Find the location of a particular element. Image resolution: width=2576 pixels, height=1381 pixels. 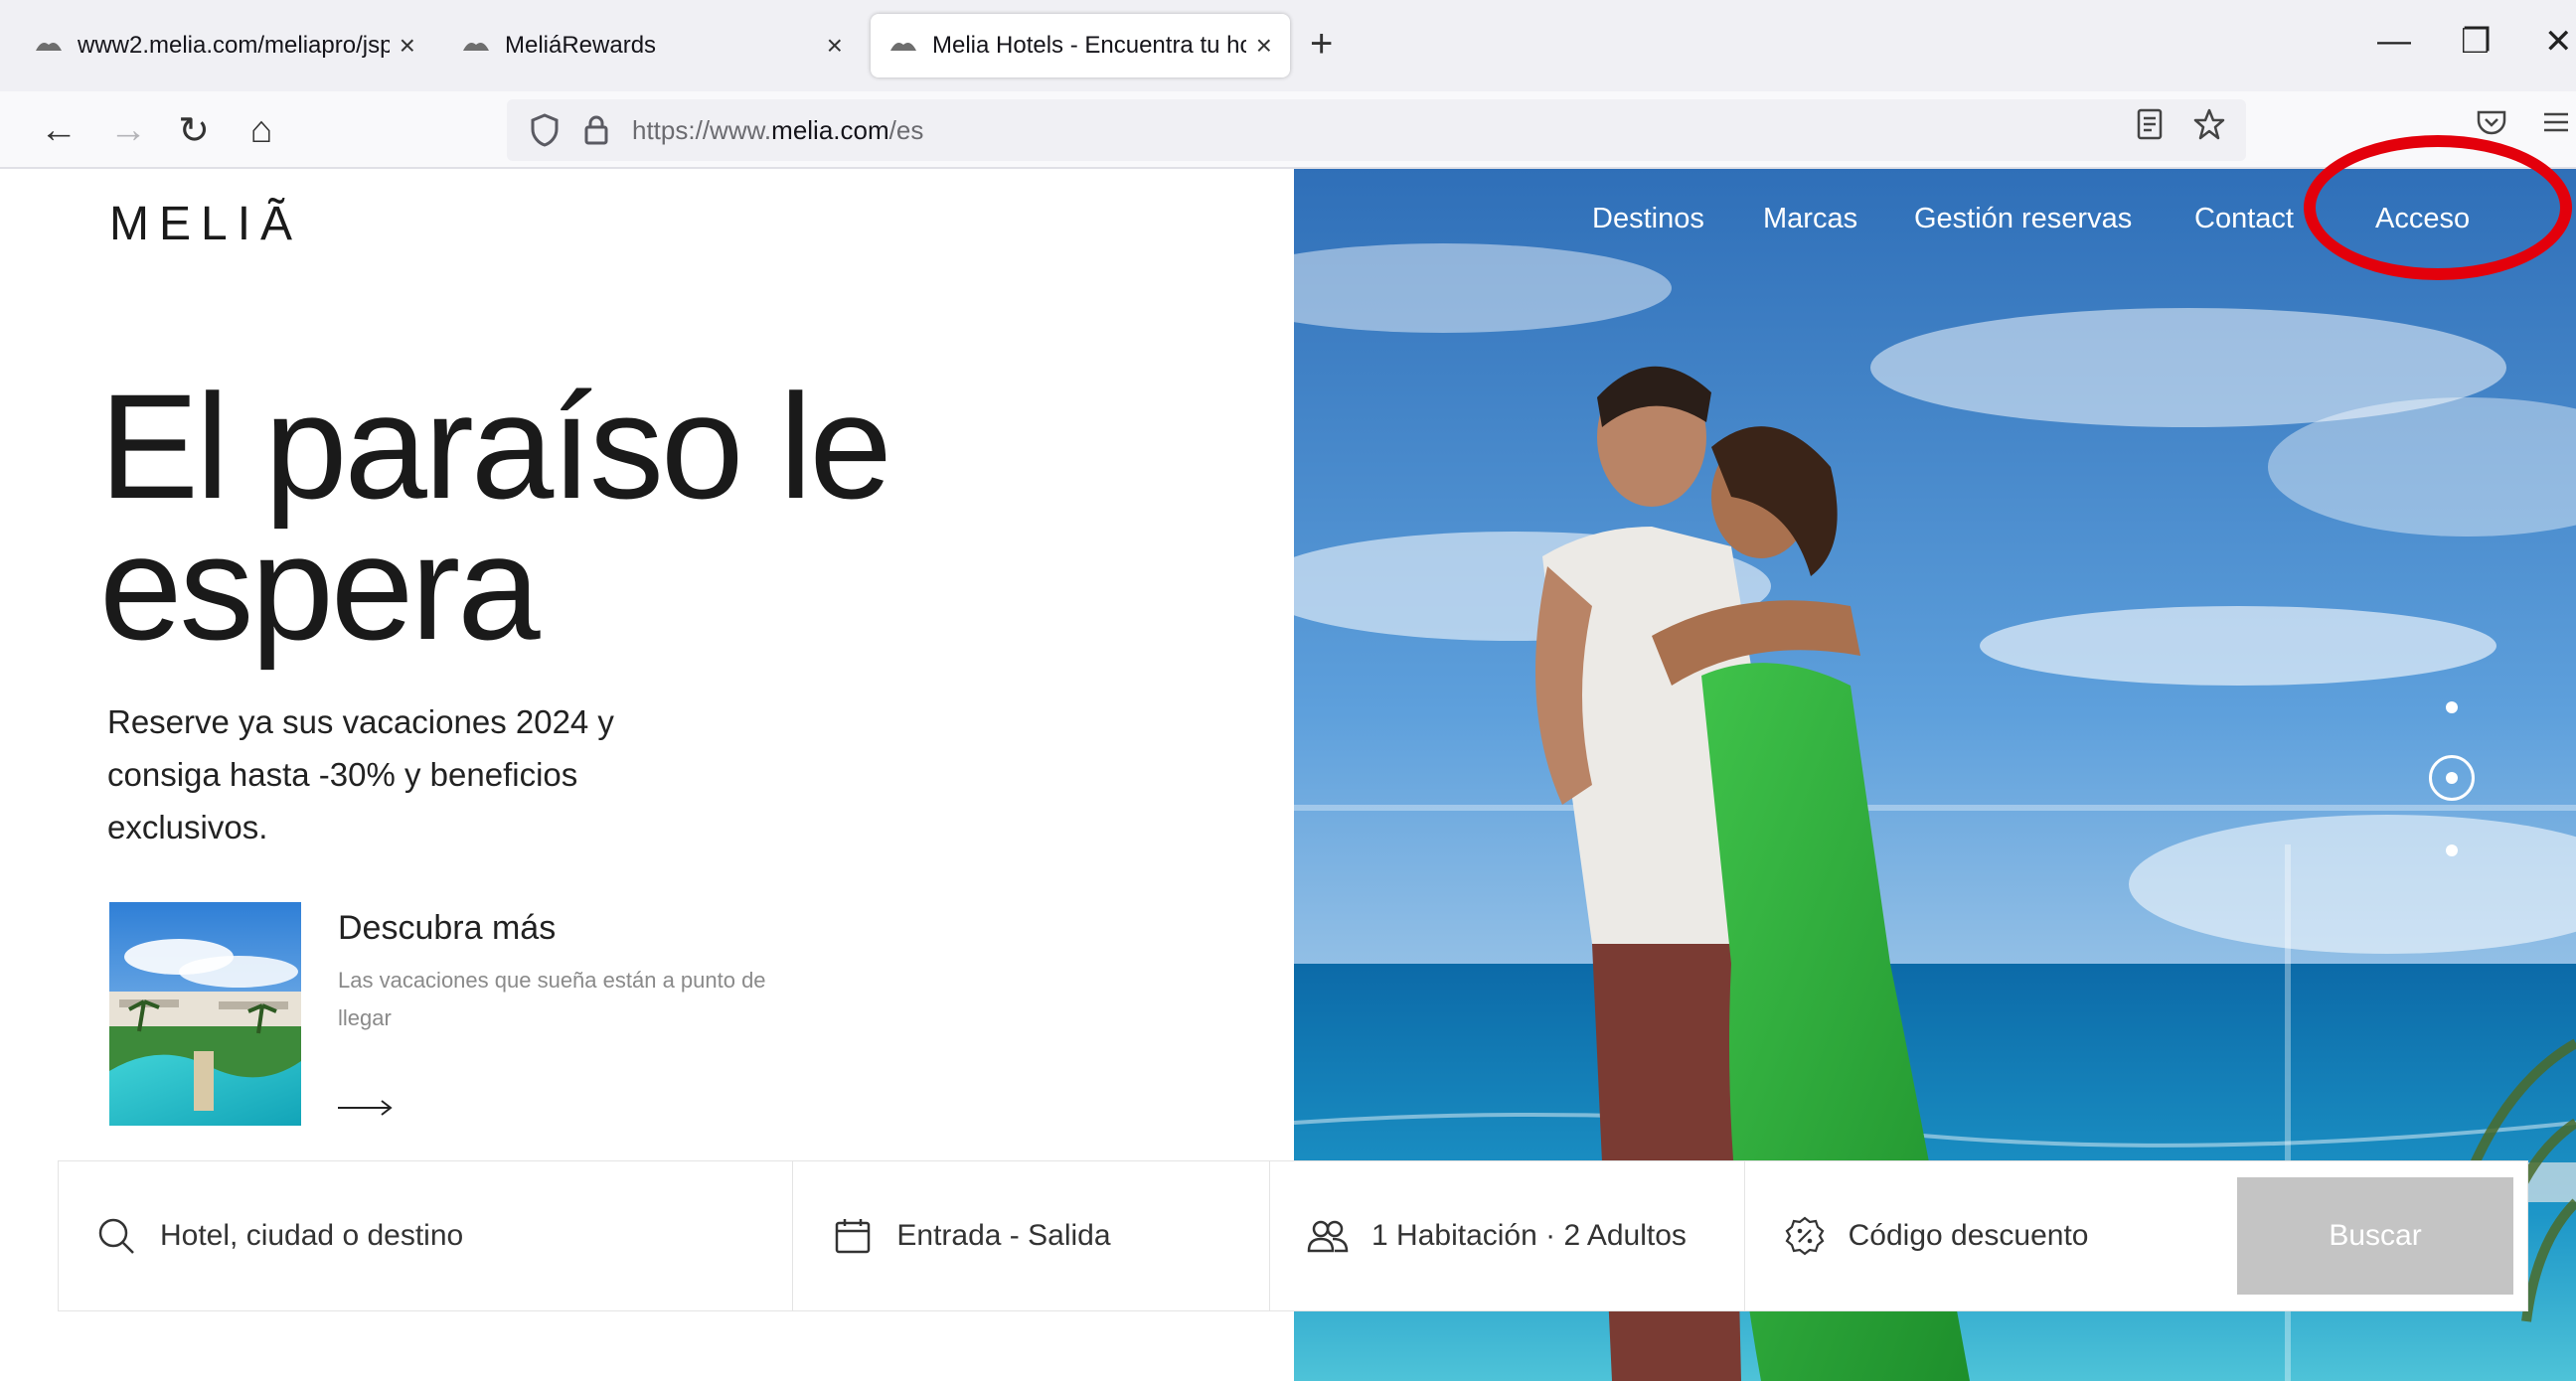

close-window-button: ✕ is located at coordinates (2558, 42).